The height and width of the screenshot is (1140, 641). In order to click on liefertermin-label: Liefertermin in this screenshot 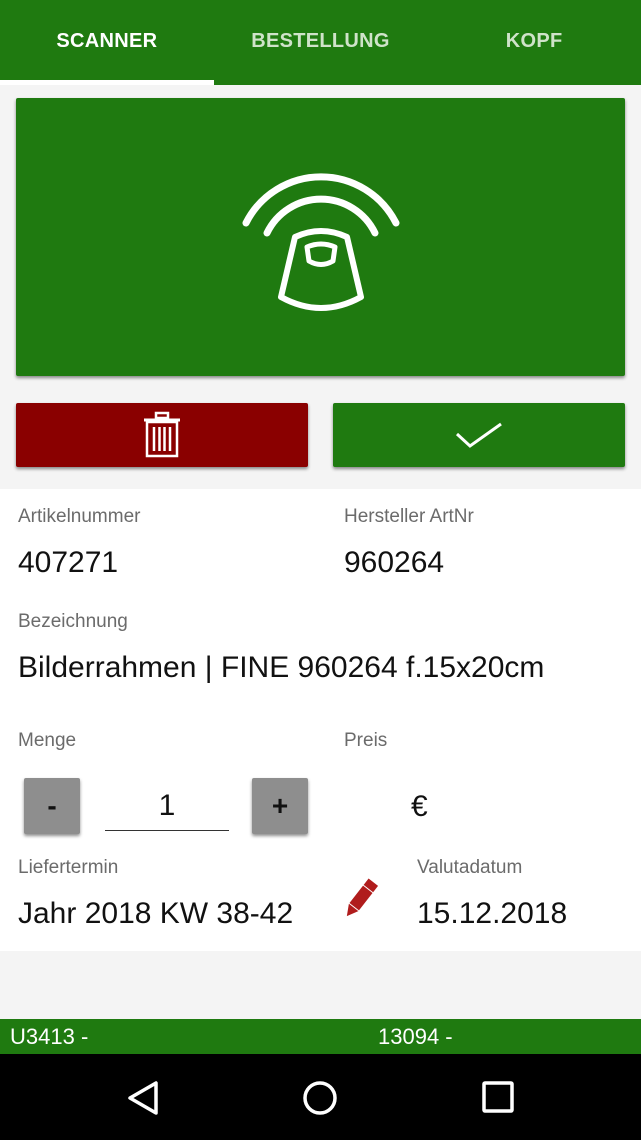, I will do `click(68, 867)`.